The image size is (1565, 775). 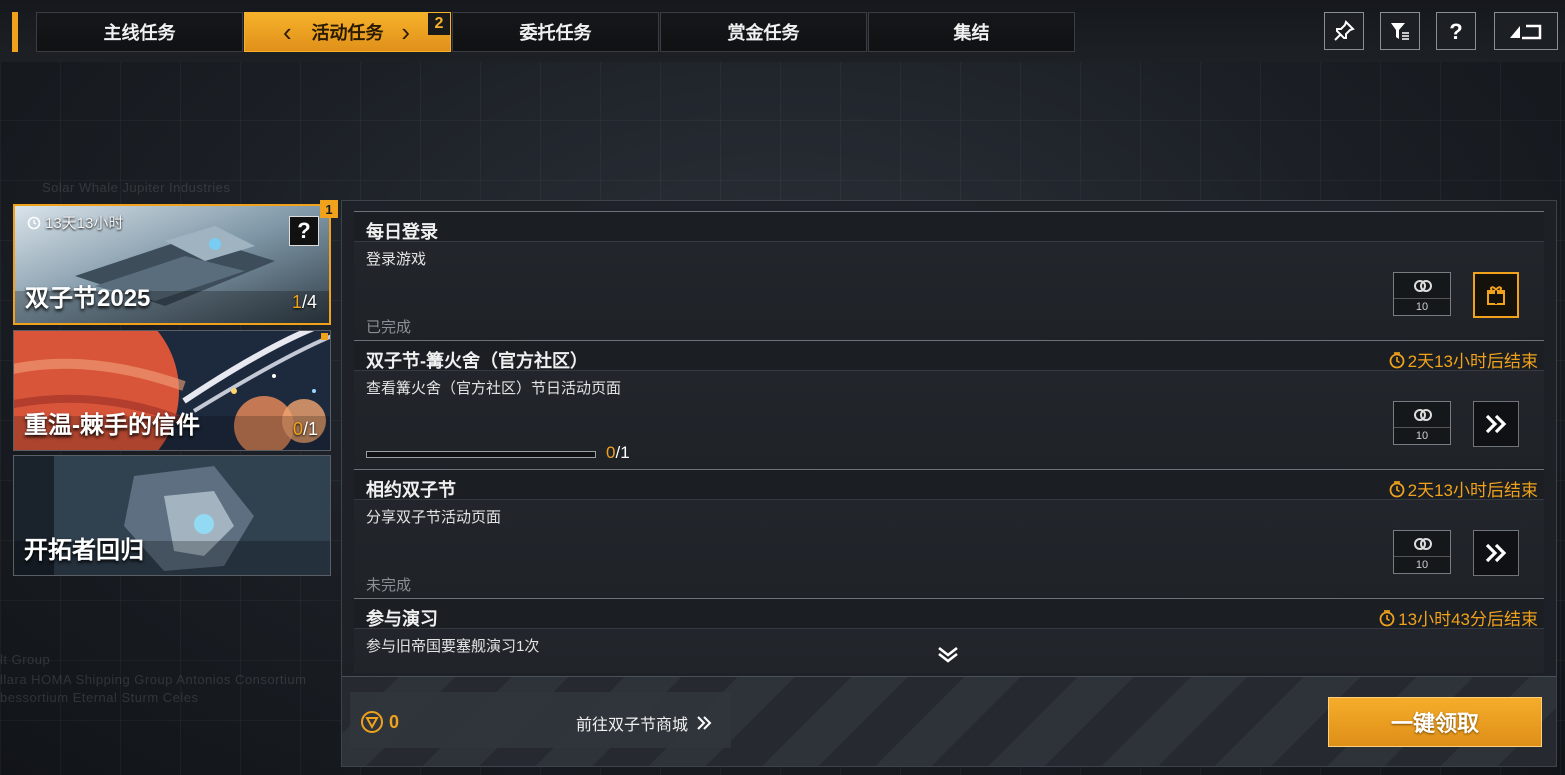 I want to click on task-header: 每日登录, so click(x=949, y=227).